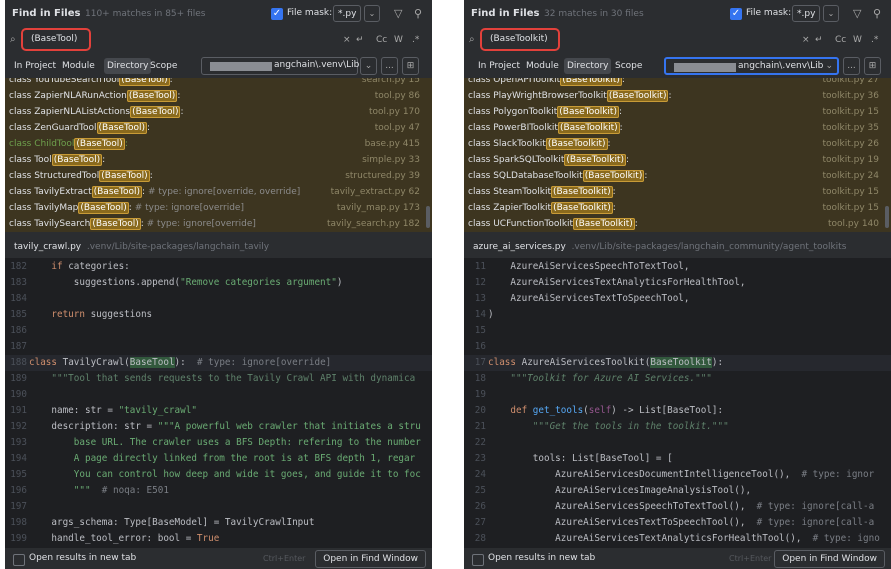 The image size is (891, 569). I want to click on search-input: (BaseToolkit), so click(519, 39).